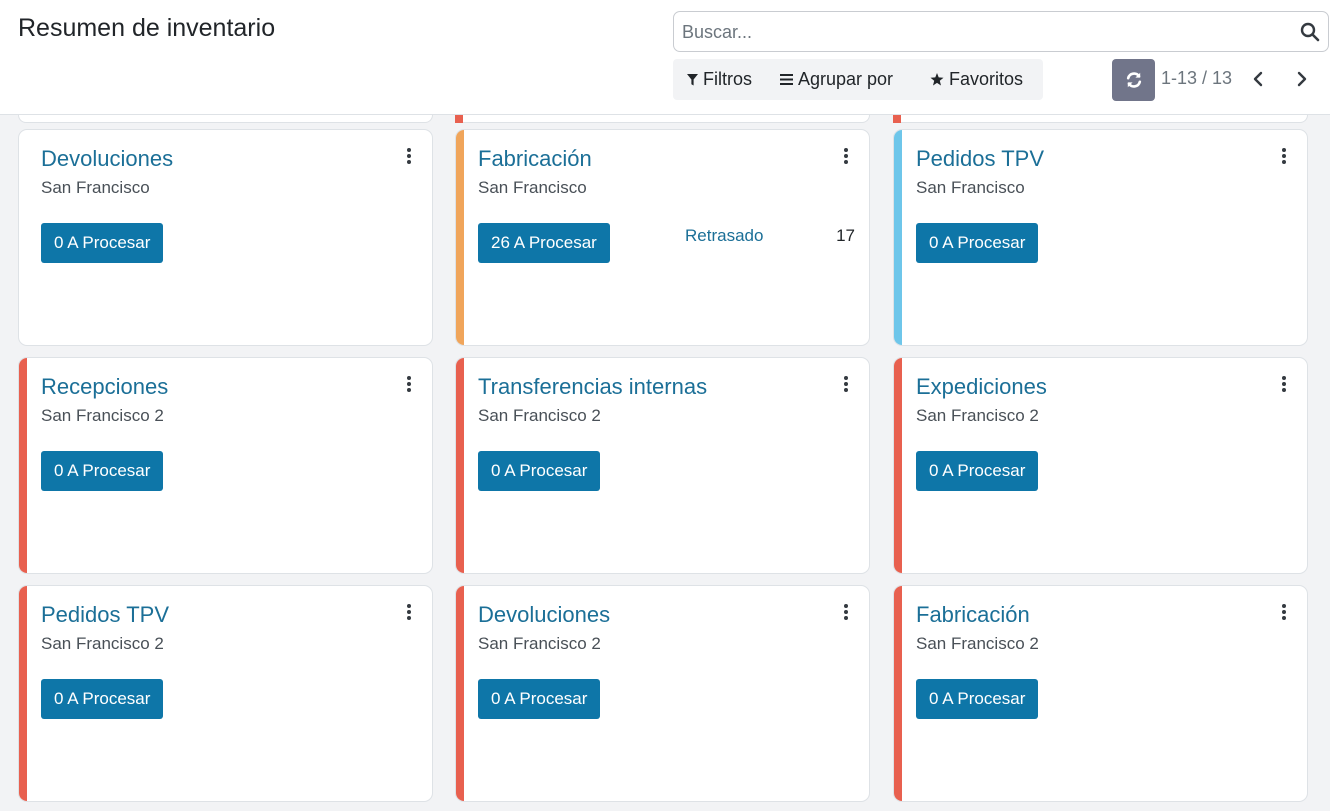  I want to click on star-icon, so click(937, 79).